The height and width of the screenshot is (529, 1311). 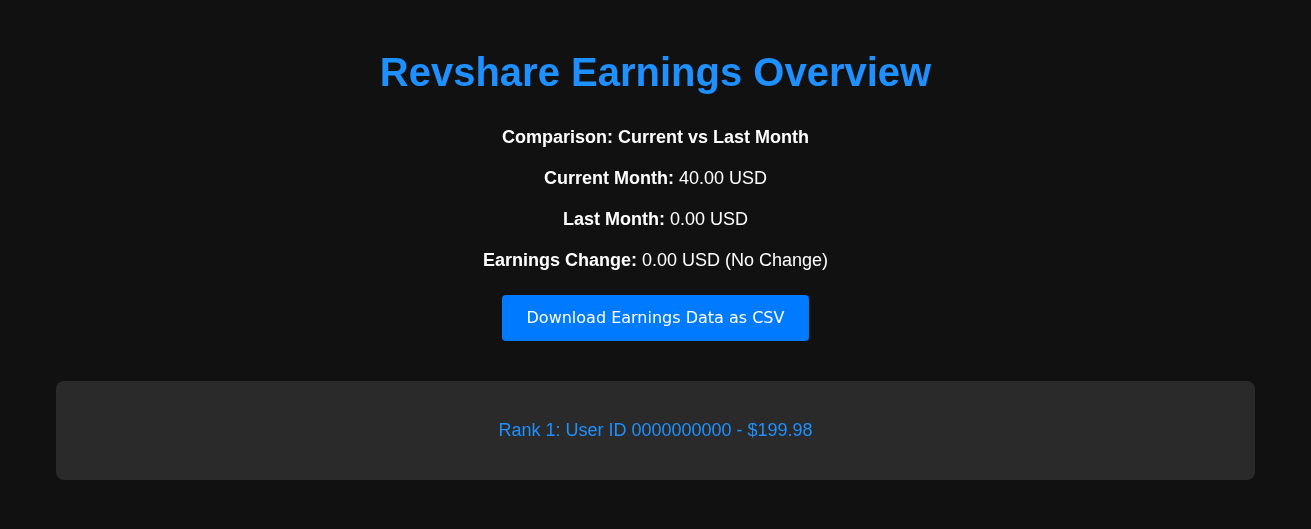 I want to click on stat-line: Earnings Change: 0.00 USD (No Change), so click(x=655, y=260).